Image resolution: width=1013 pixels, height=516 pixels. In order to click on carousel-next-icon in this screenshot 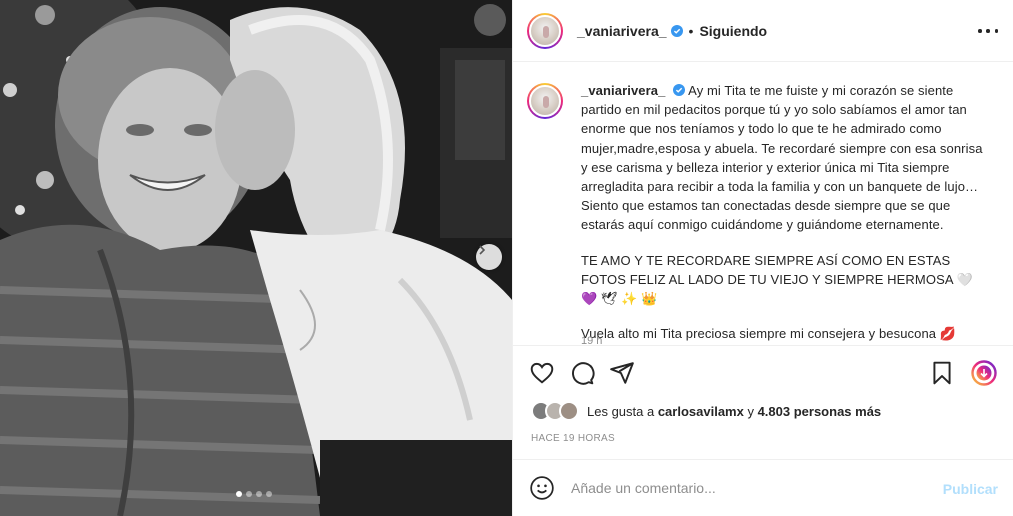, I will do `click(482, 250)`.